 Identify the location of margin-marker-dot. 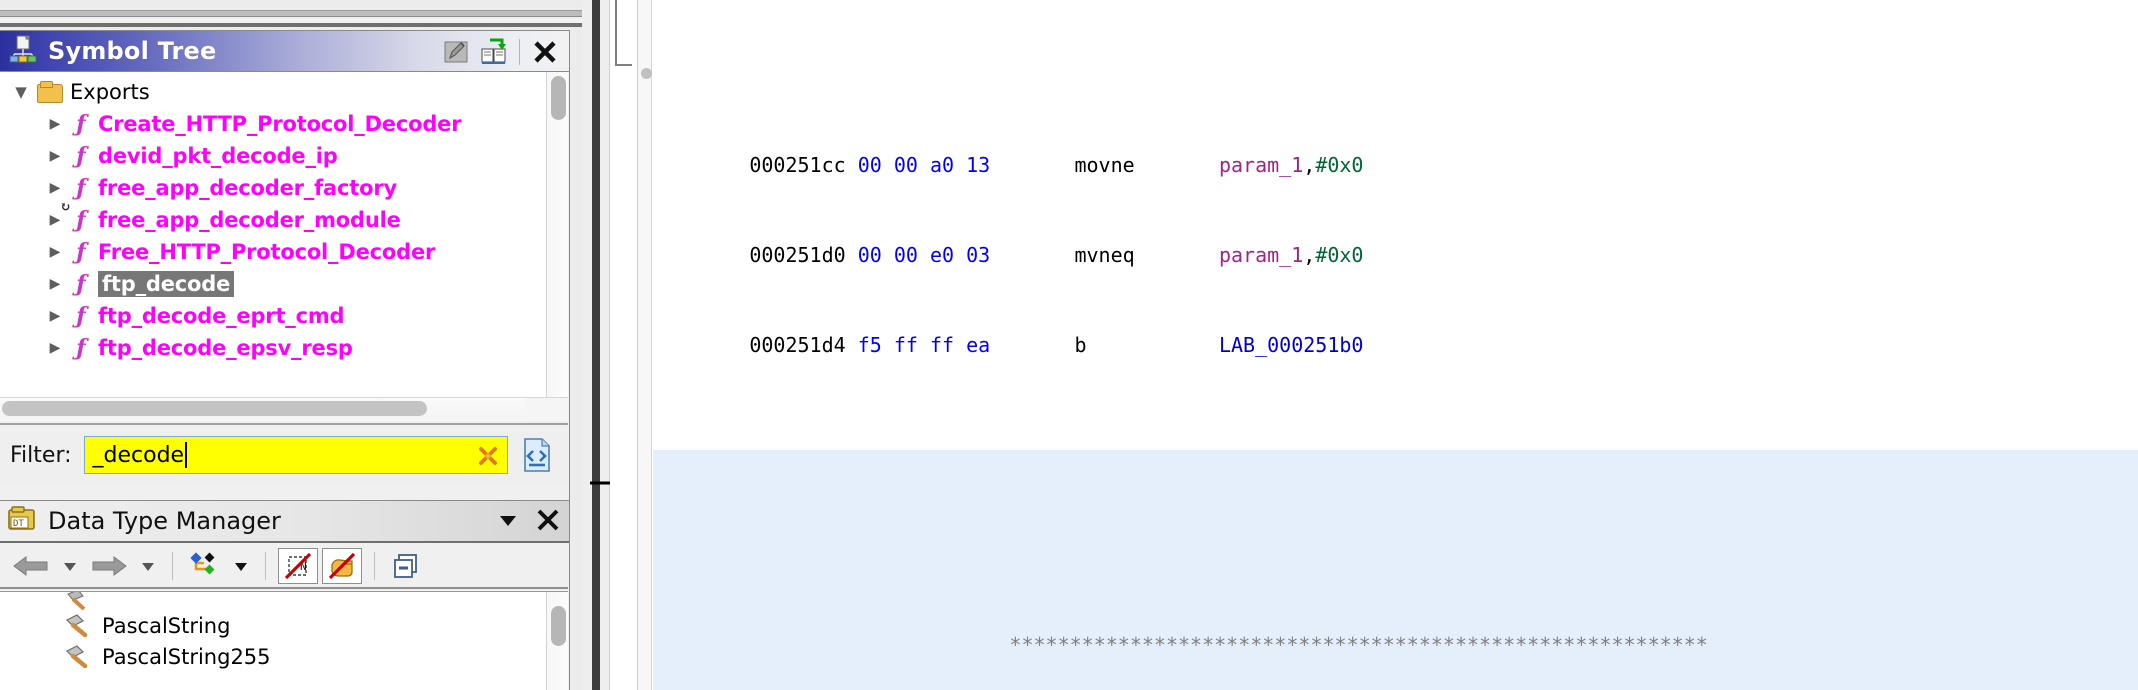
(646, 73).